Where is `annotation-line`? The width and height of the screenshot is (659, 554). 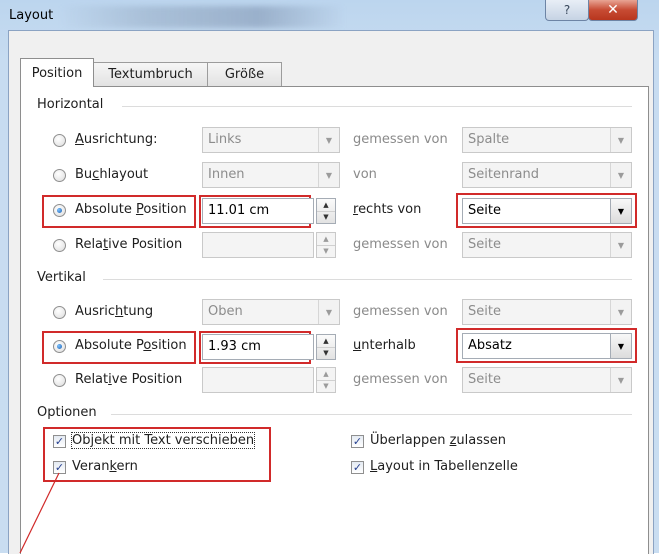 annotation-line is located at coordinates (39, 512).